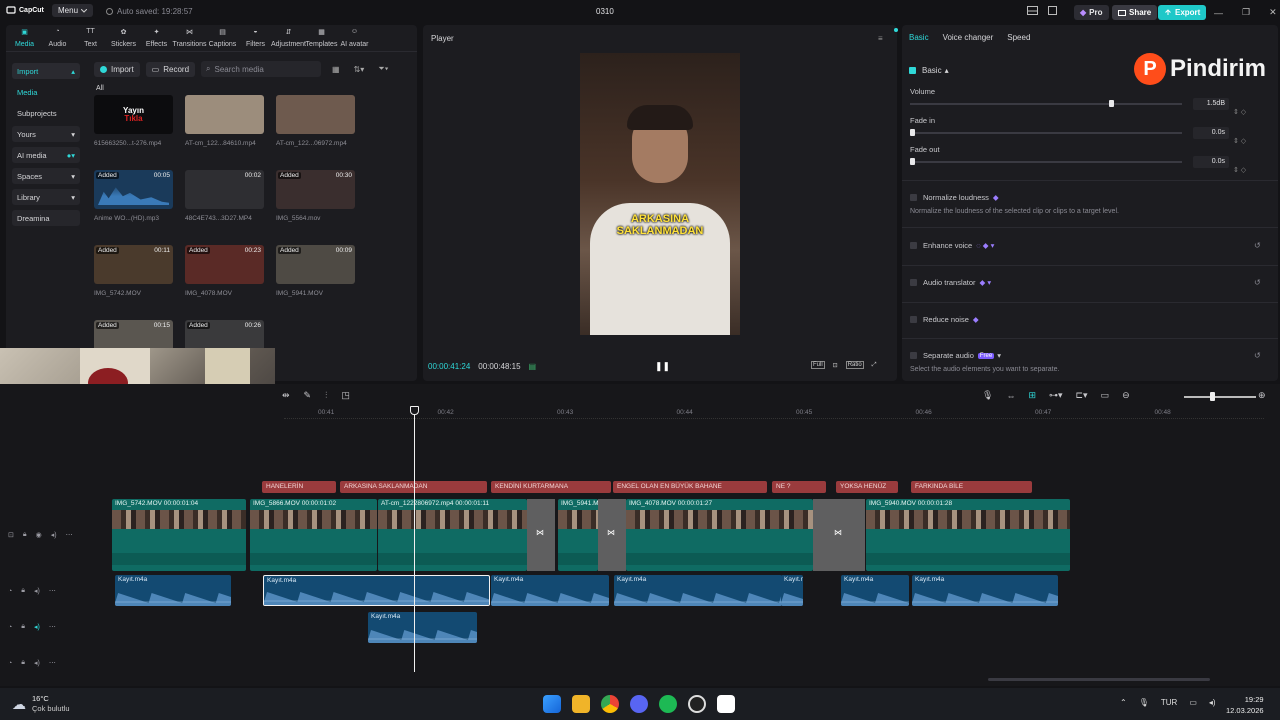  I want to click on nav-subprojects: Subprojects, so click(46, 113).